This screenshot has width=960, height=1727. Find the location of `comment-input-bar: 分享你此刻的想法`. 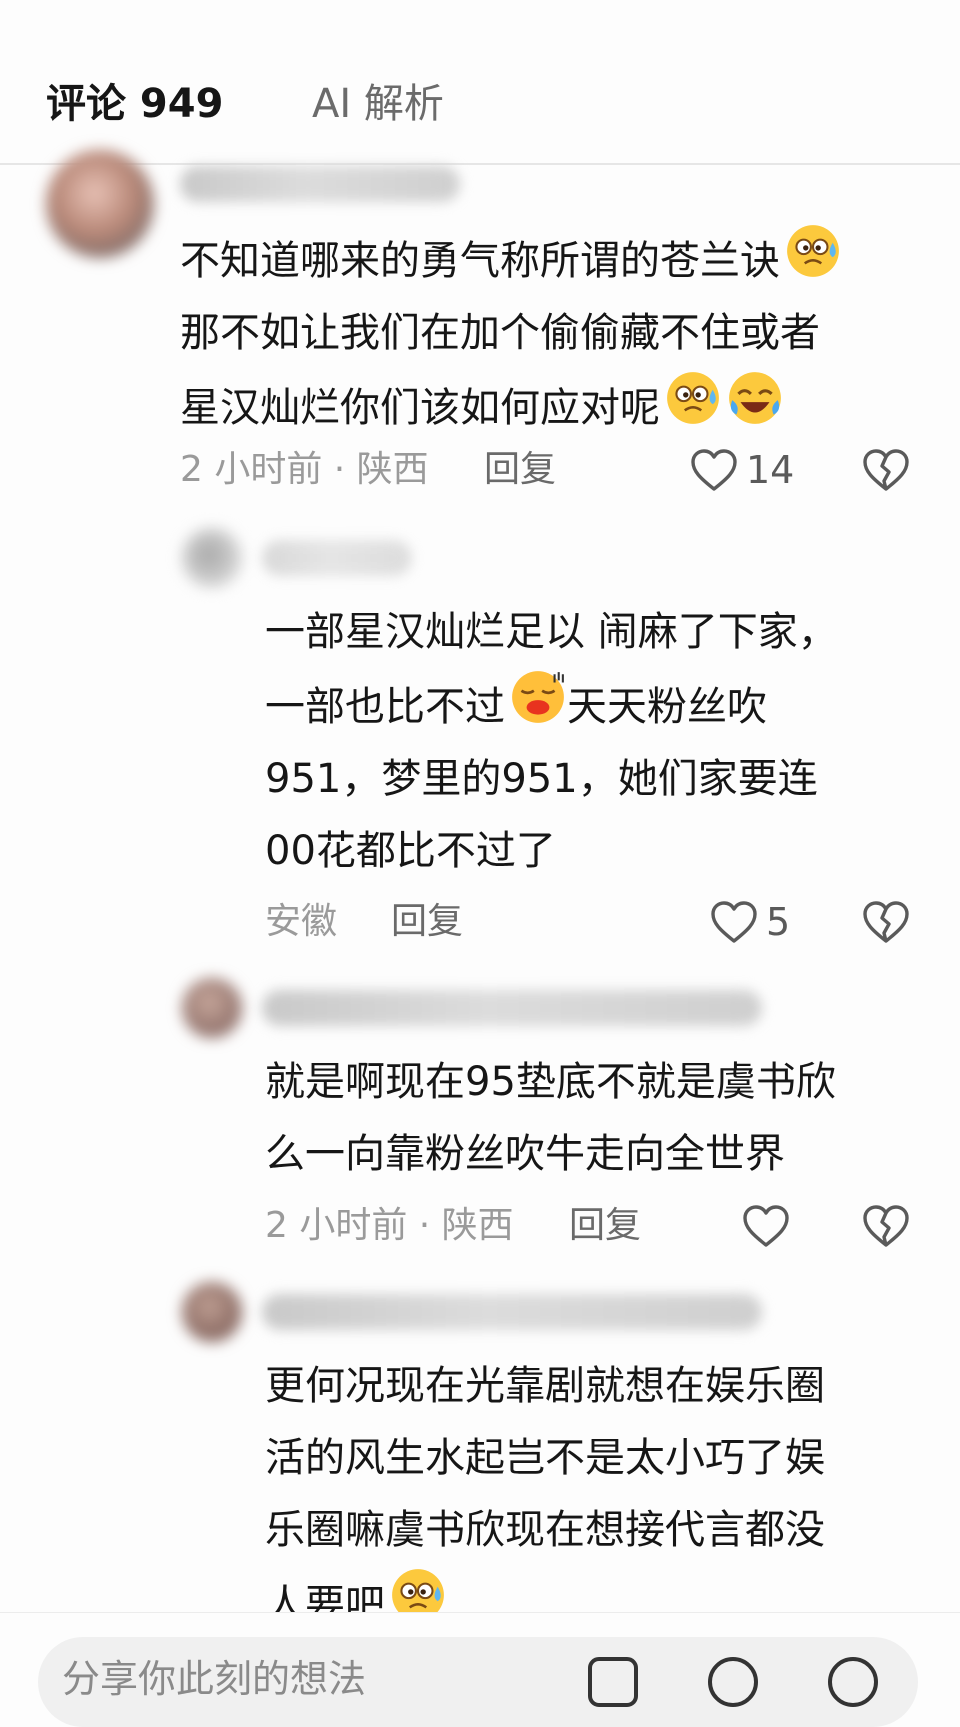

comment-input-bar: 分享你此刻的想法 is located at coordinates (480, 1669).